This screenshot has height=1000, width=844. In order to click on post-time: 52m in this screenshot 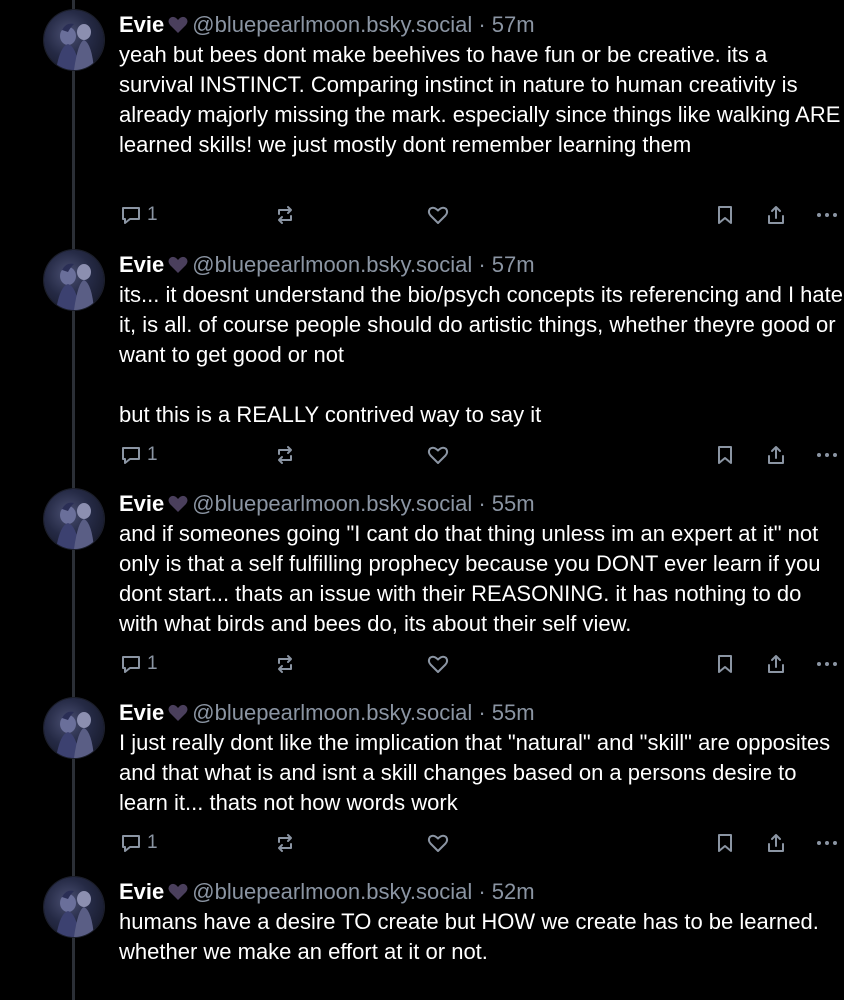, I will do `click(513, 891)`.